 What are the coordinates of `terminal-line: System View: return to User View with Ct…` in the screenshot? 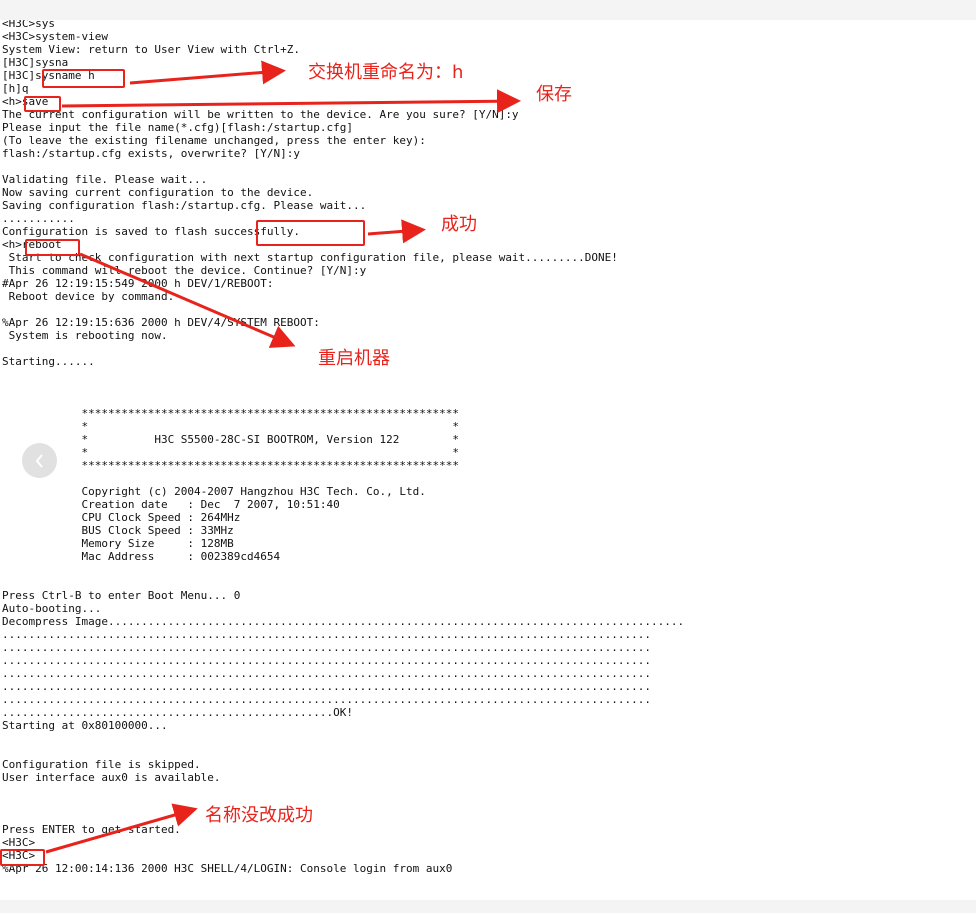 It's located at (151, 49).